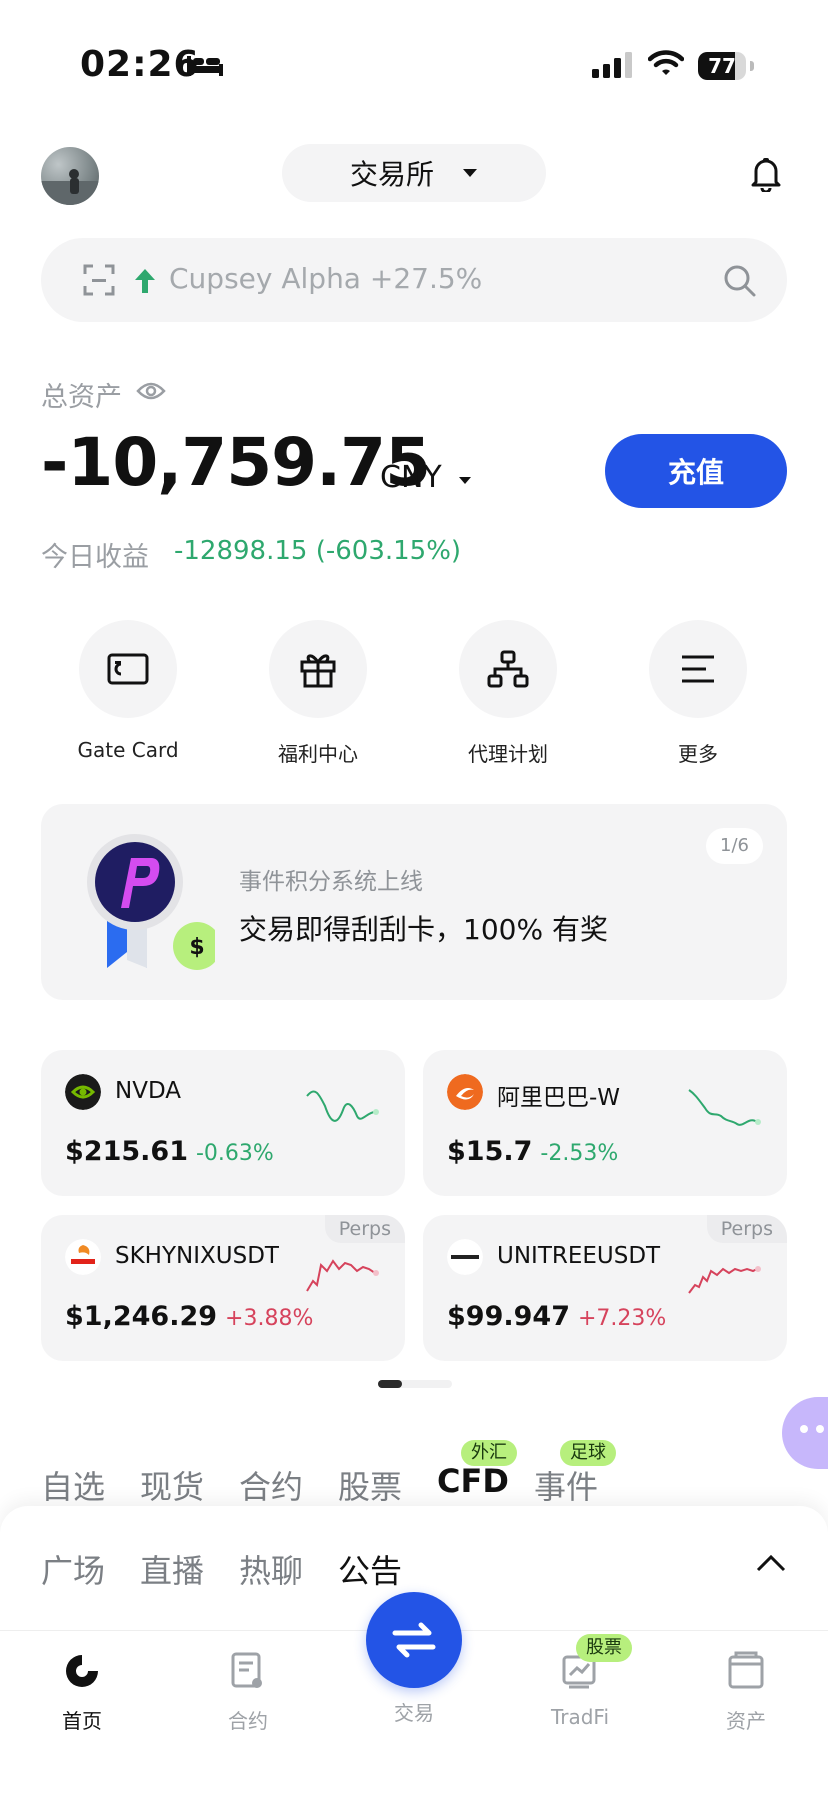 This screenshot has width=828, height=1802. Describe the element at coordinates (172, 1485) in the screenshot. I see `tab-spot: 现货` at that location.